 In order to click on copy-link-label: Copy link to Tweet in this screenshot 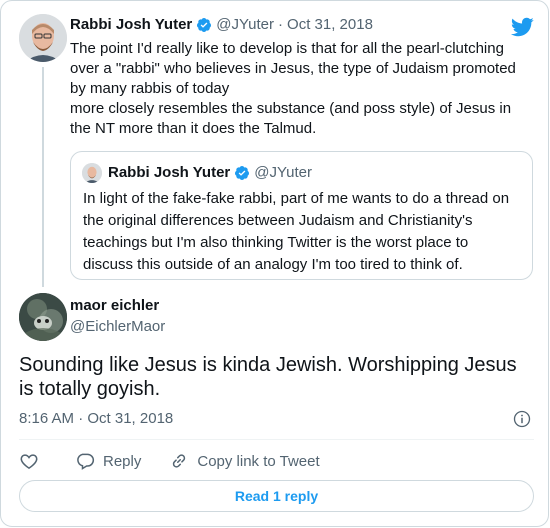, I will do `click(258, 461)`.